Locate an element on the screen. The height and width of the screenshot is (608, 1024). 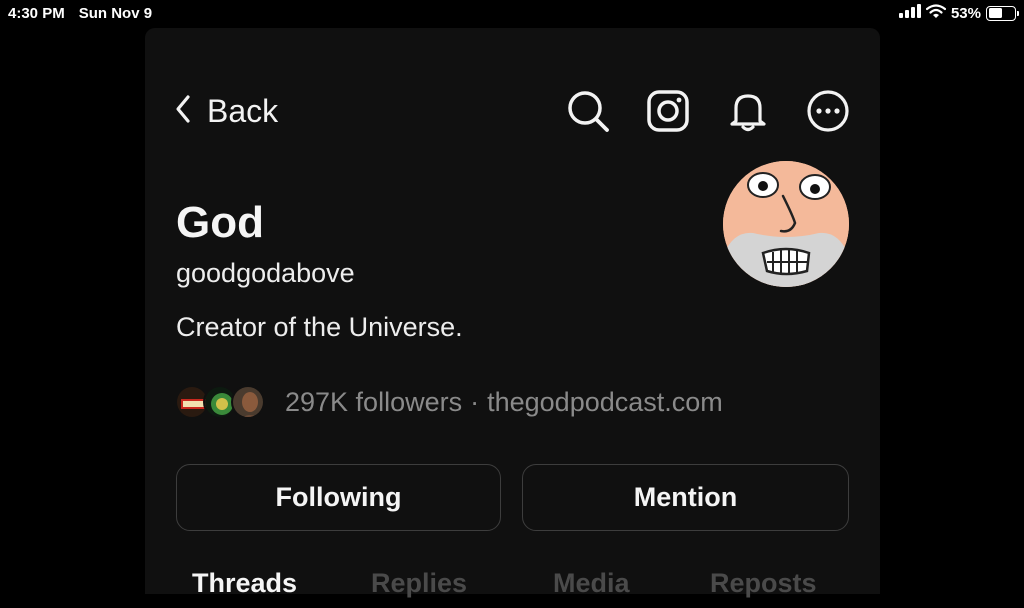
following-button: Following is located at coordinates (338, 497).